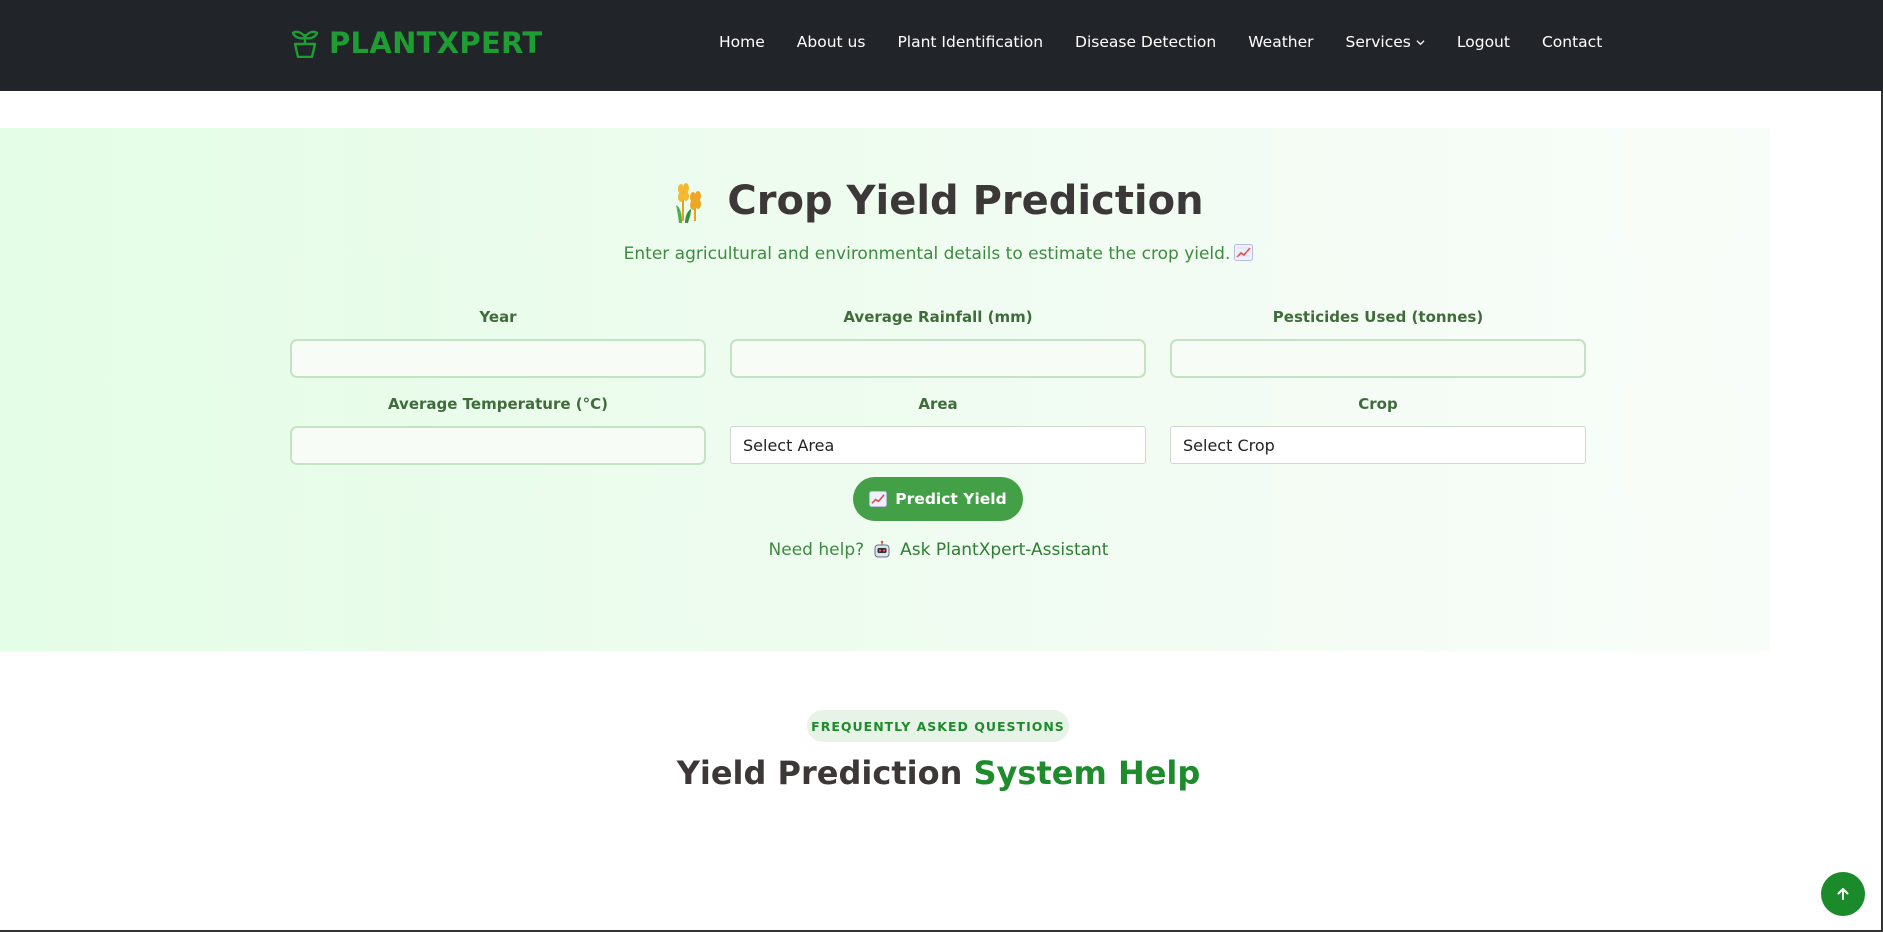  I want to click on wheat-icon, so click(689, 203).